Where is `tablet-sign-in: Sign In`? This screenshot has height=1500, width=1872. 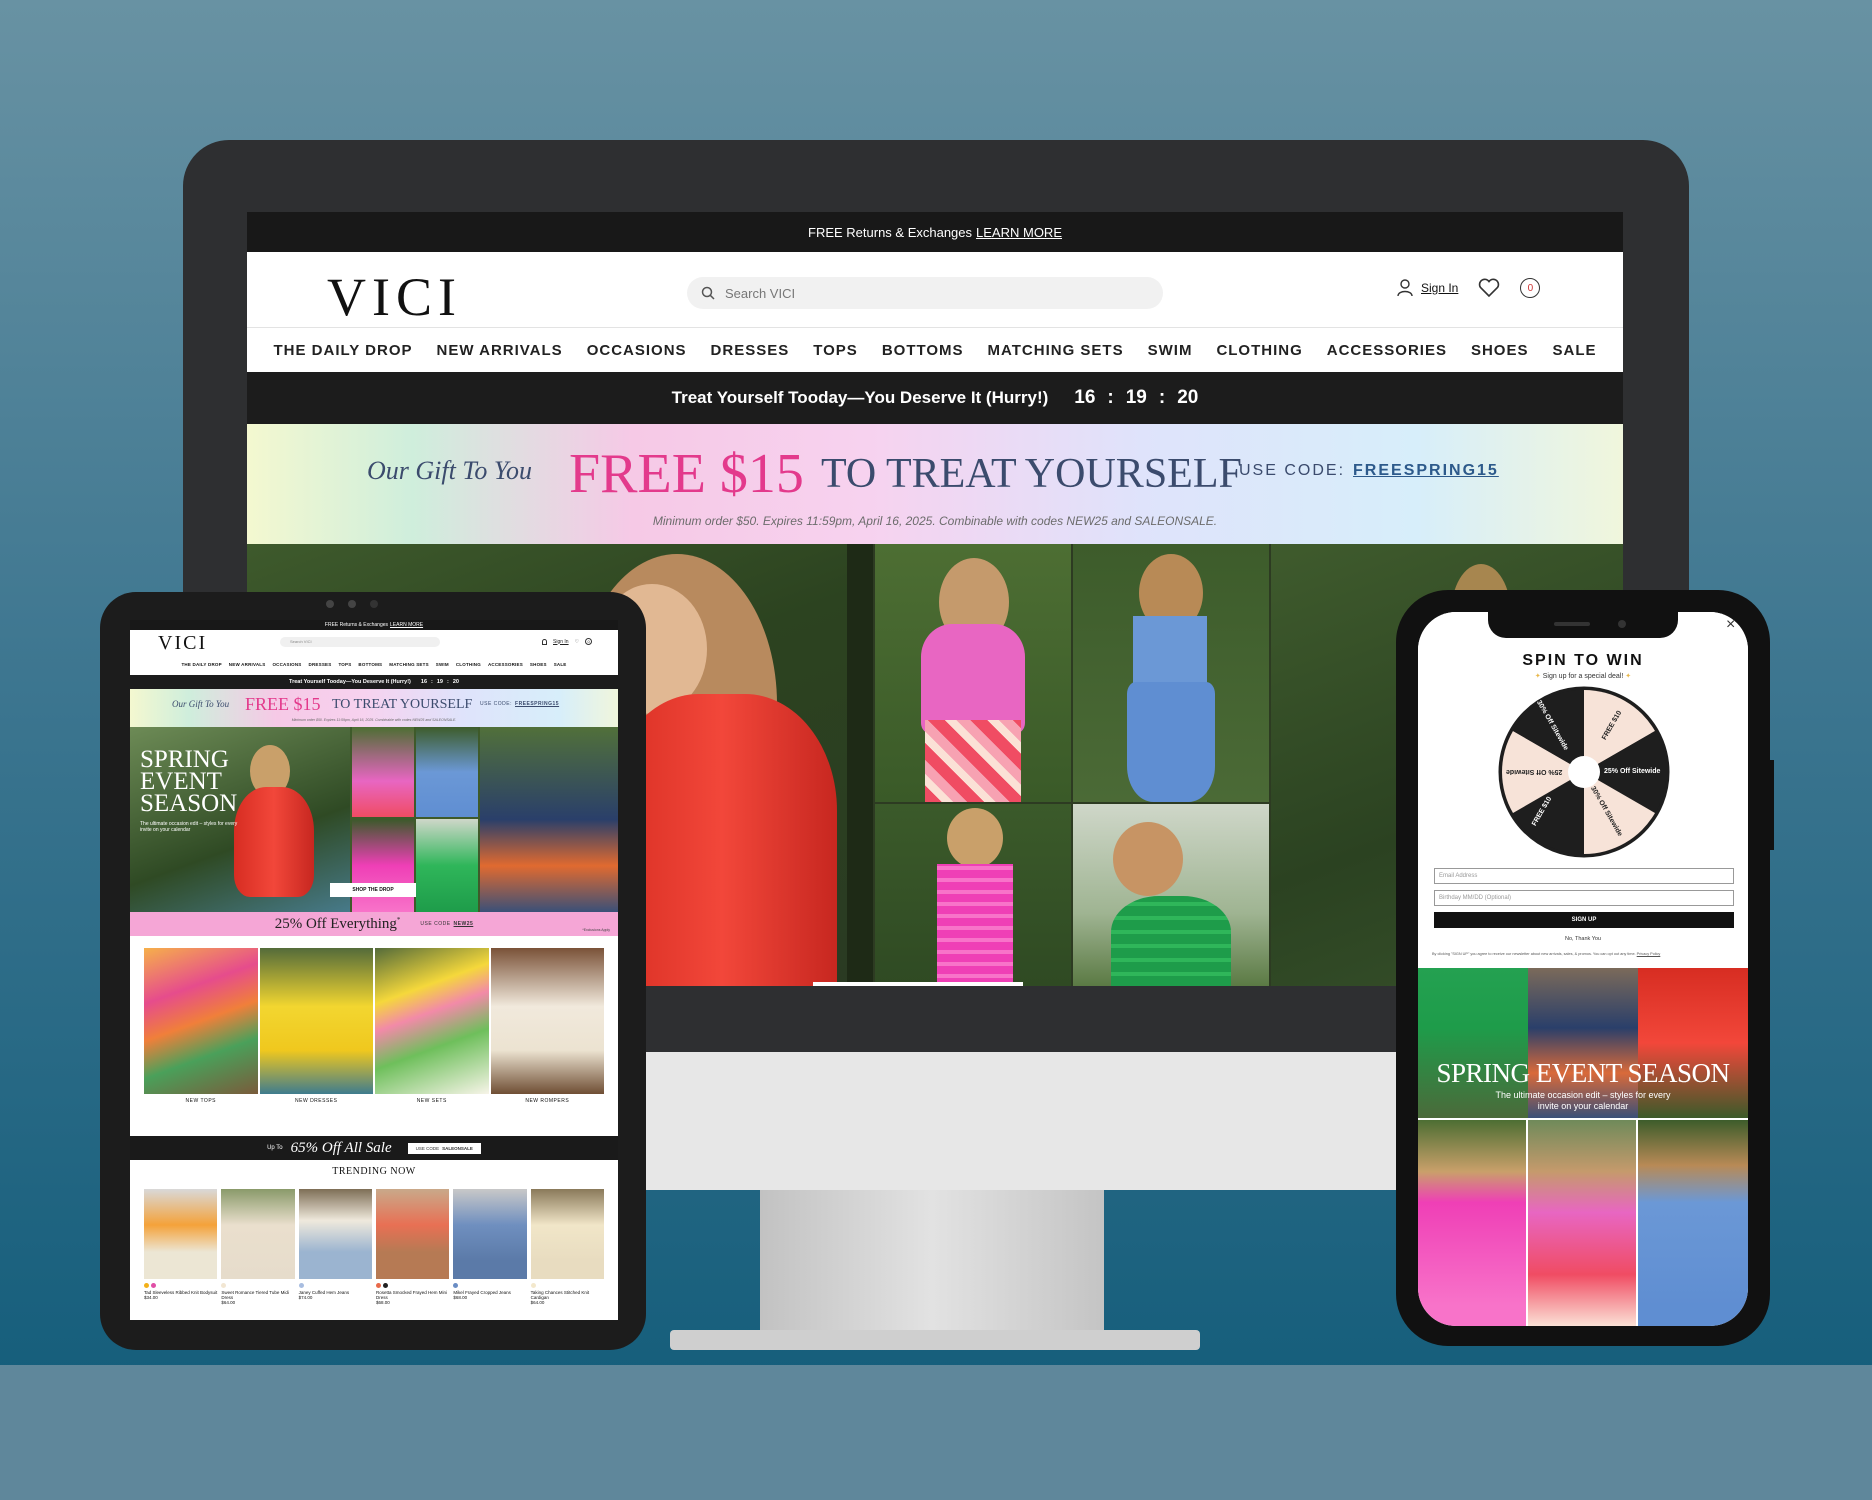 tablet-sign-in: Sign In is located at coordinates (561, 642).